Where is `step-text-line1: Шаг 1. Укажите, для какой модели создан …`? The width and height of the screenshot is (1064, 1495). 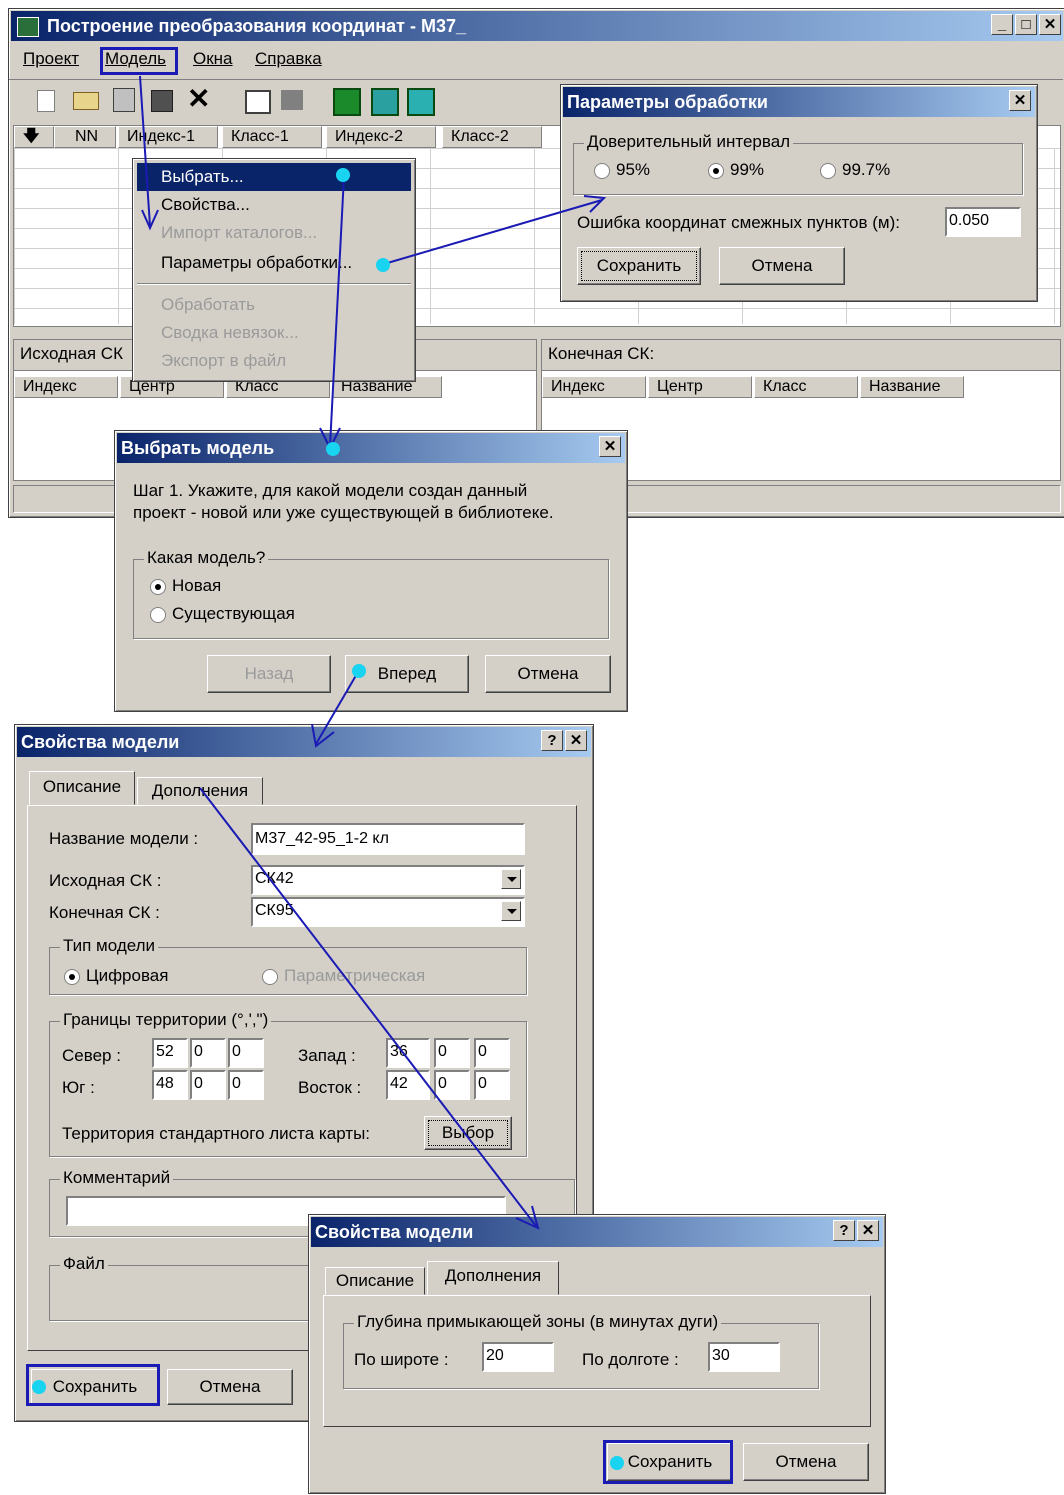 step-text-line1: Шаг 1. Укажите, для какой модели создан … is located at coordinates (330, 490).